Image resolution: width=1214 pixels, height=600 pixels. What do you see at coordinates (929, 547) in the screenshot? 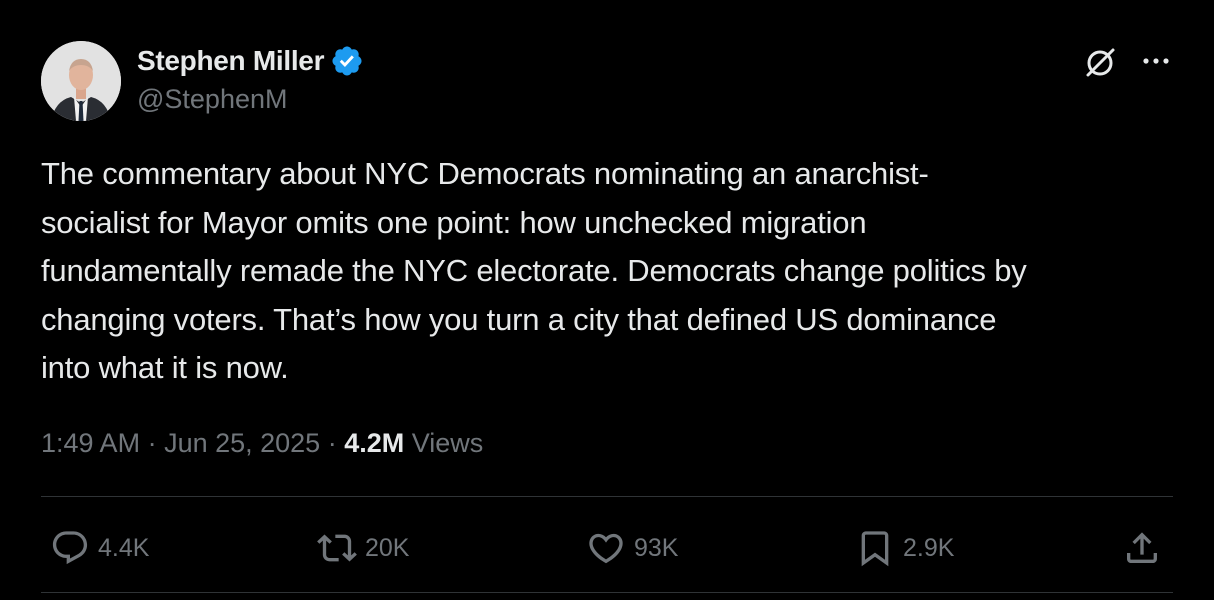
I see `bookmark-count: 2.9K` at bounding box center [929, 547].